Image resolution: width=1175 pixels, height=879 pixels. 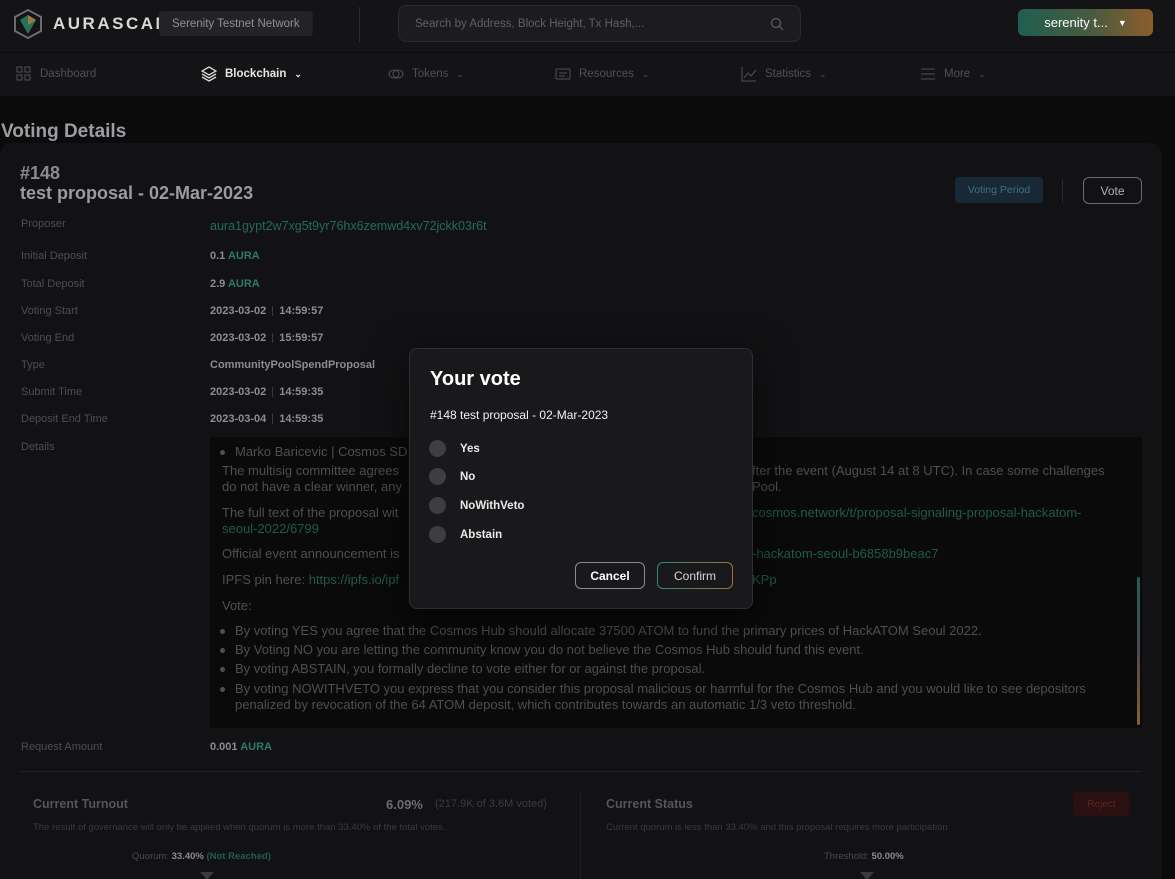 I want to click on quorum-marker-icon, so click(x=207, y=875).